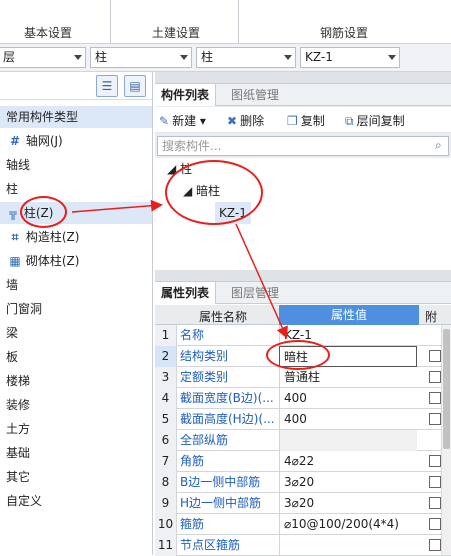  What do you see at coordinates (179, 269) in the screenshot?
I see `annotation-arrows` at bounding box center [179, 269].